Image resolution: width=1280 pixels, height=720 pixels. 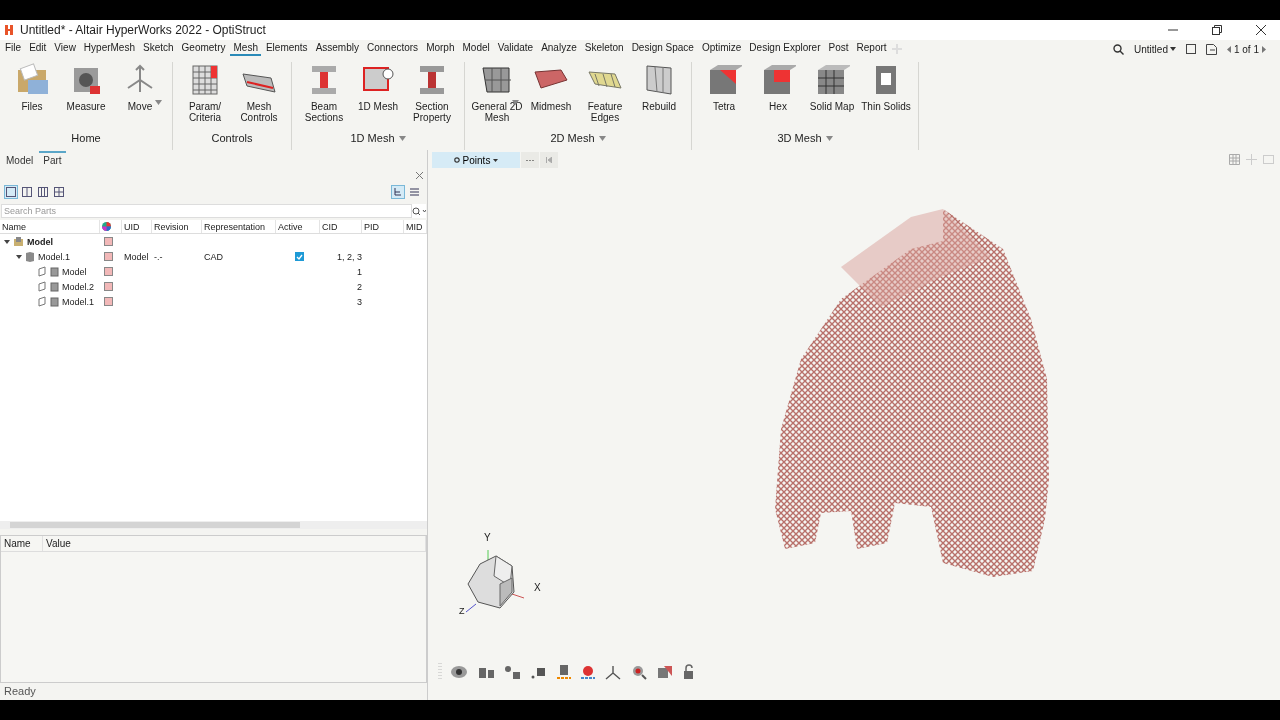 I want to click on more-button: ···, so click(x=530, y=160).